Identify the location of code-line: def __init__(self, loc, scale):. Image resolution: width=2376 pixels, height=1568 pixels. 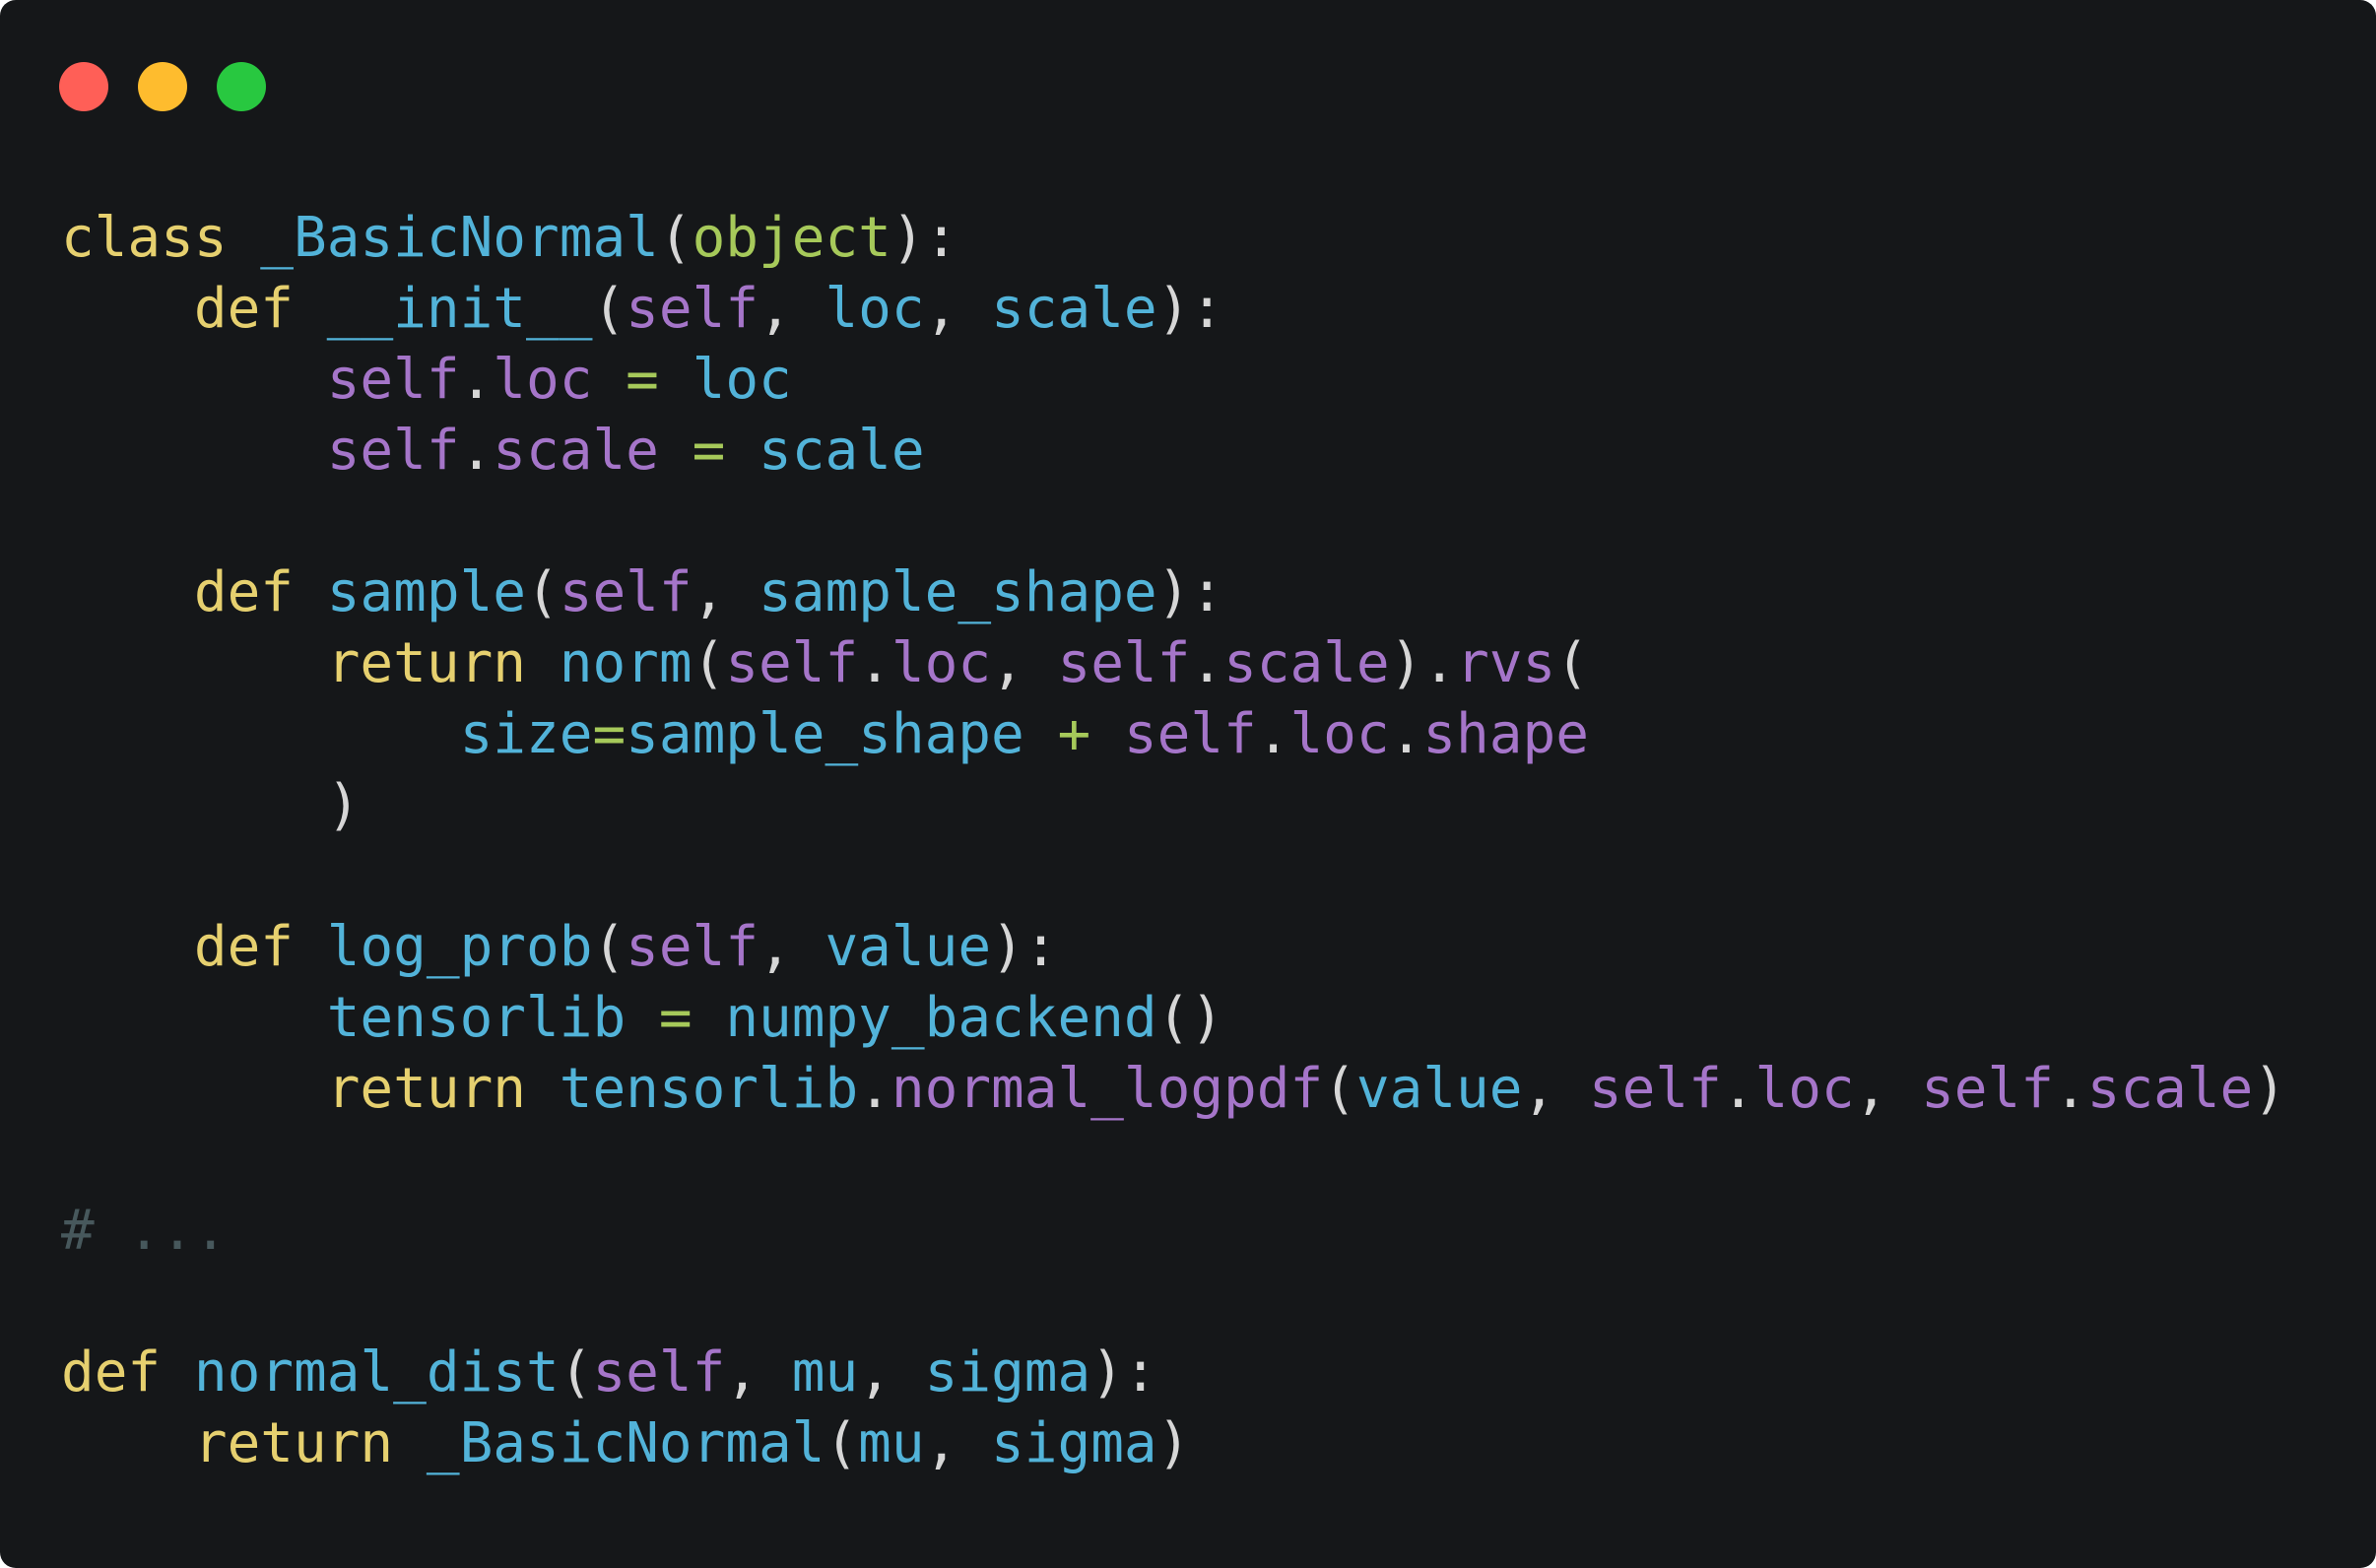
(1173, 310).